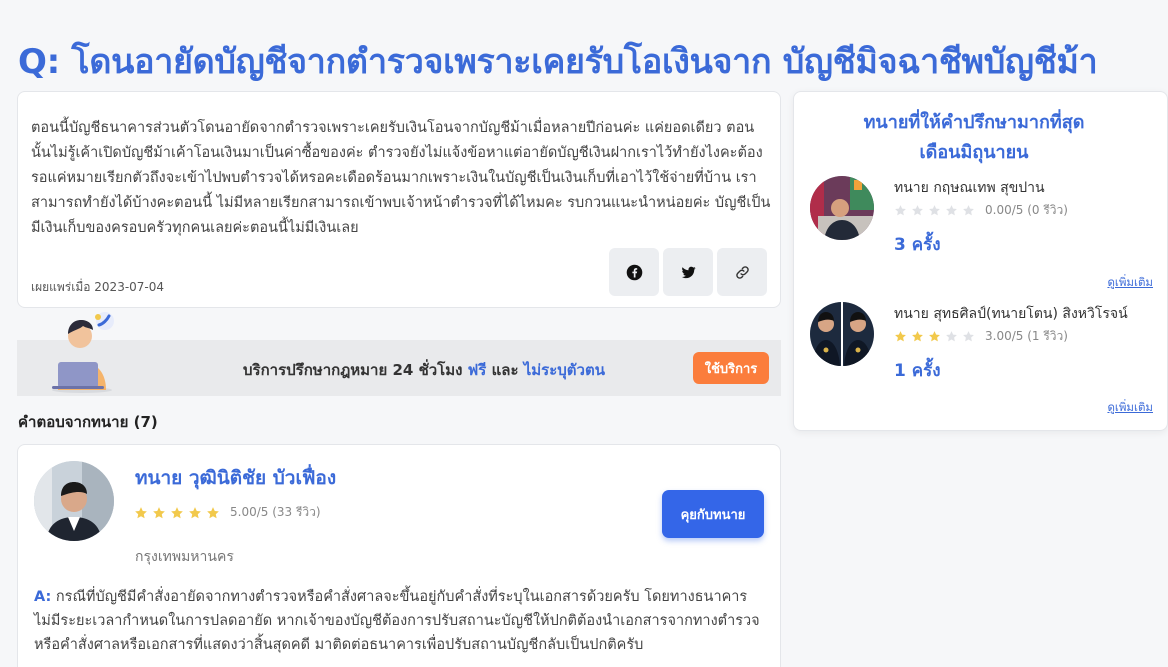  Describe the element at coordinates (1011, 314) in the screenshot. I see `top-lawyer-name: ทนาย สุทธศิลป์(ทนายโตน) สิงหวิโรจน์` at that location.